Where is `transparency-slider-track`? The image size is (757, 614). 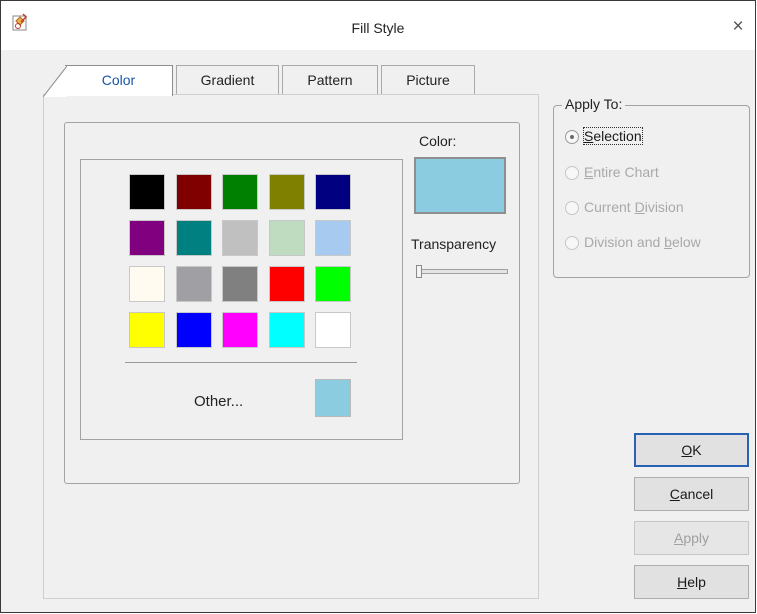 transparency-slider-track is located at coordinates (463, 271).